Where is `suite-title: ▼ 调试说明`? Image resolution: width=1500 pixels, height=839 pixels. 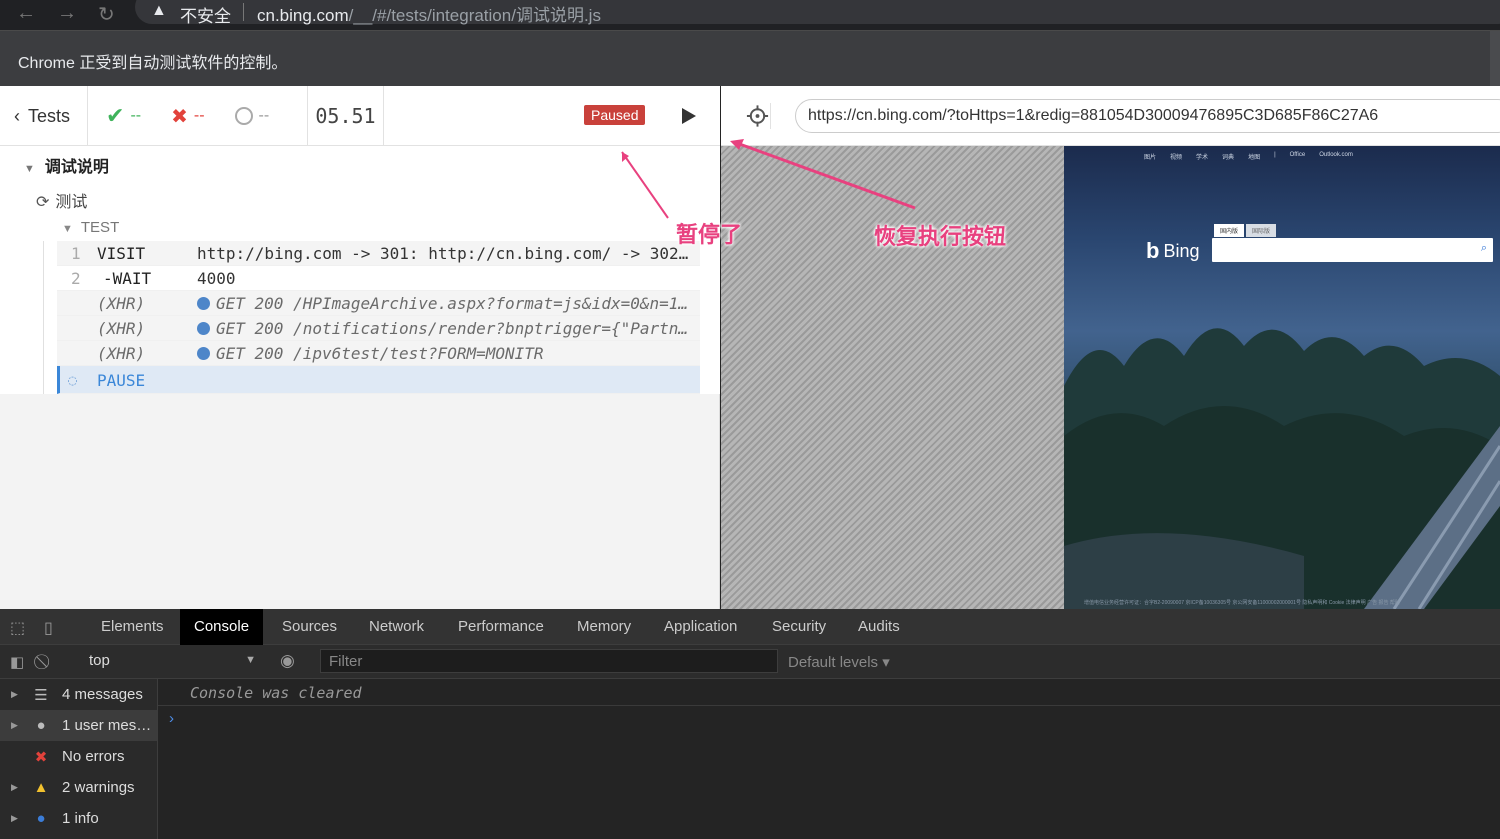 suite-title: ▼ 调试说明 is located at coordinates (66, 165).